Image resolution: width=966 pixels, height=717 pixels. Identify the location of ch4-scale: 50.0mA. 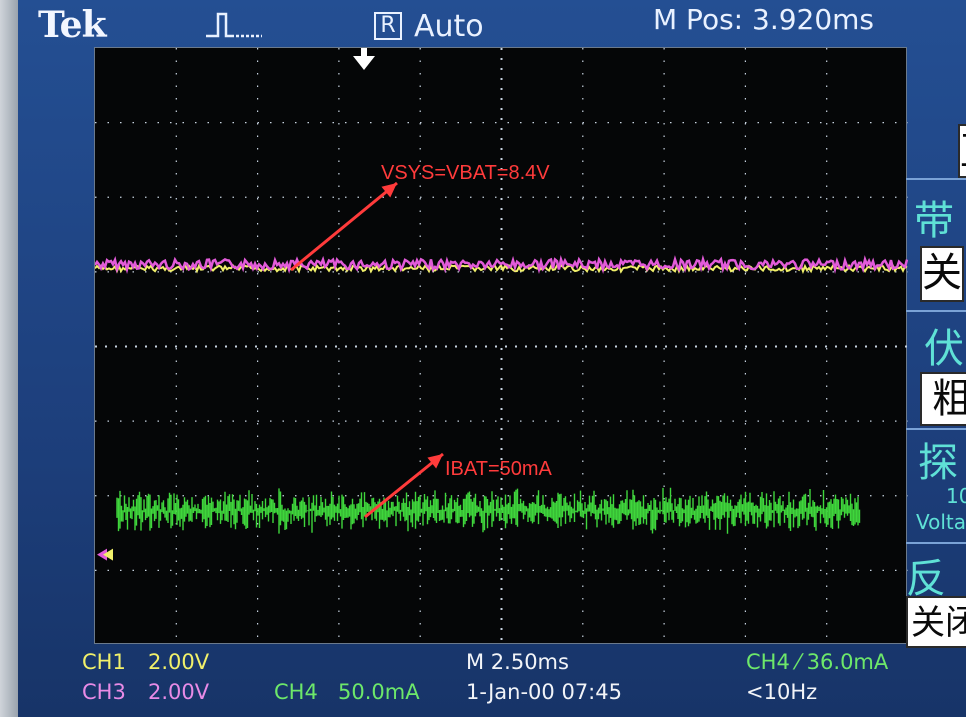
(379, 692).